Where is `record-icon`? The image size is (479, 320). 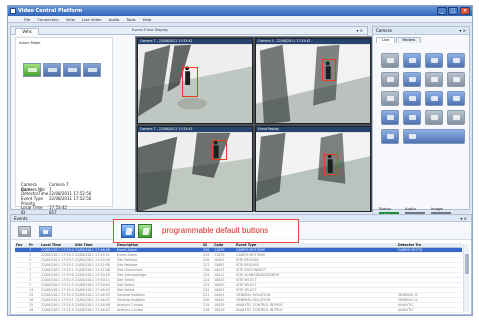 record-icon is located at coordinates (434, 60).